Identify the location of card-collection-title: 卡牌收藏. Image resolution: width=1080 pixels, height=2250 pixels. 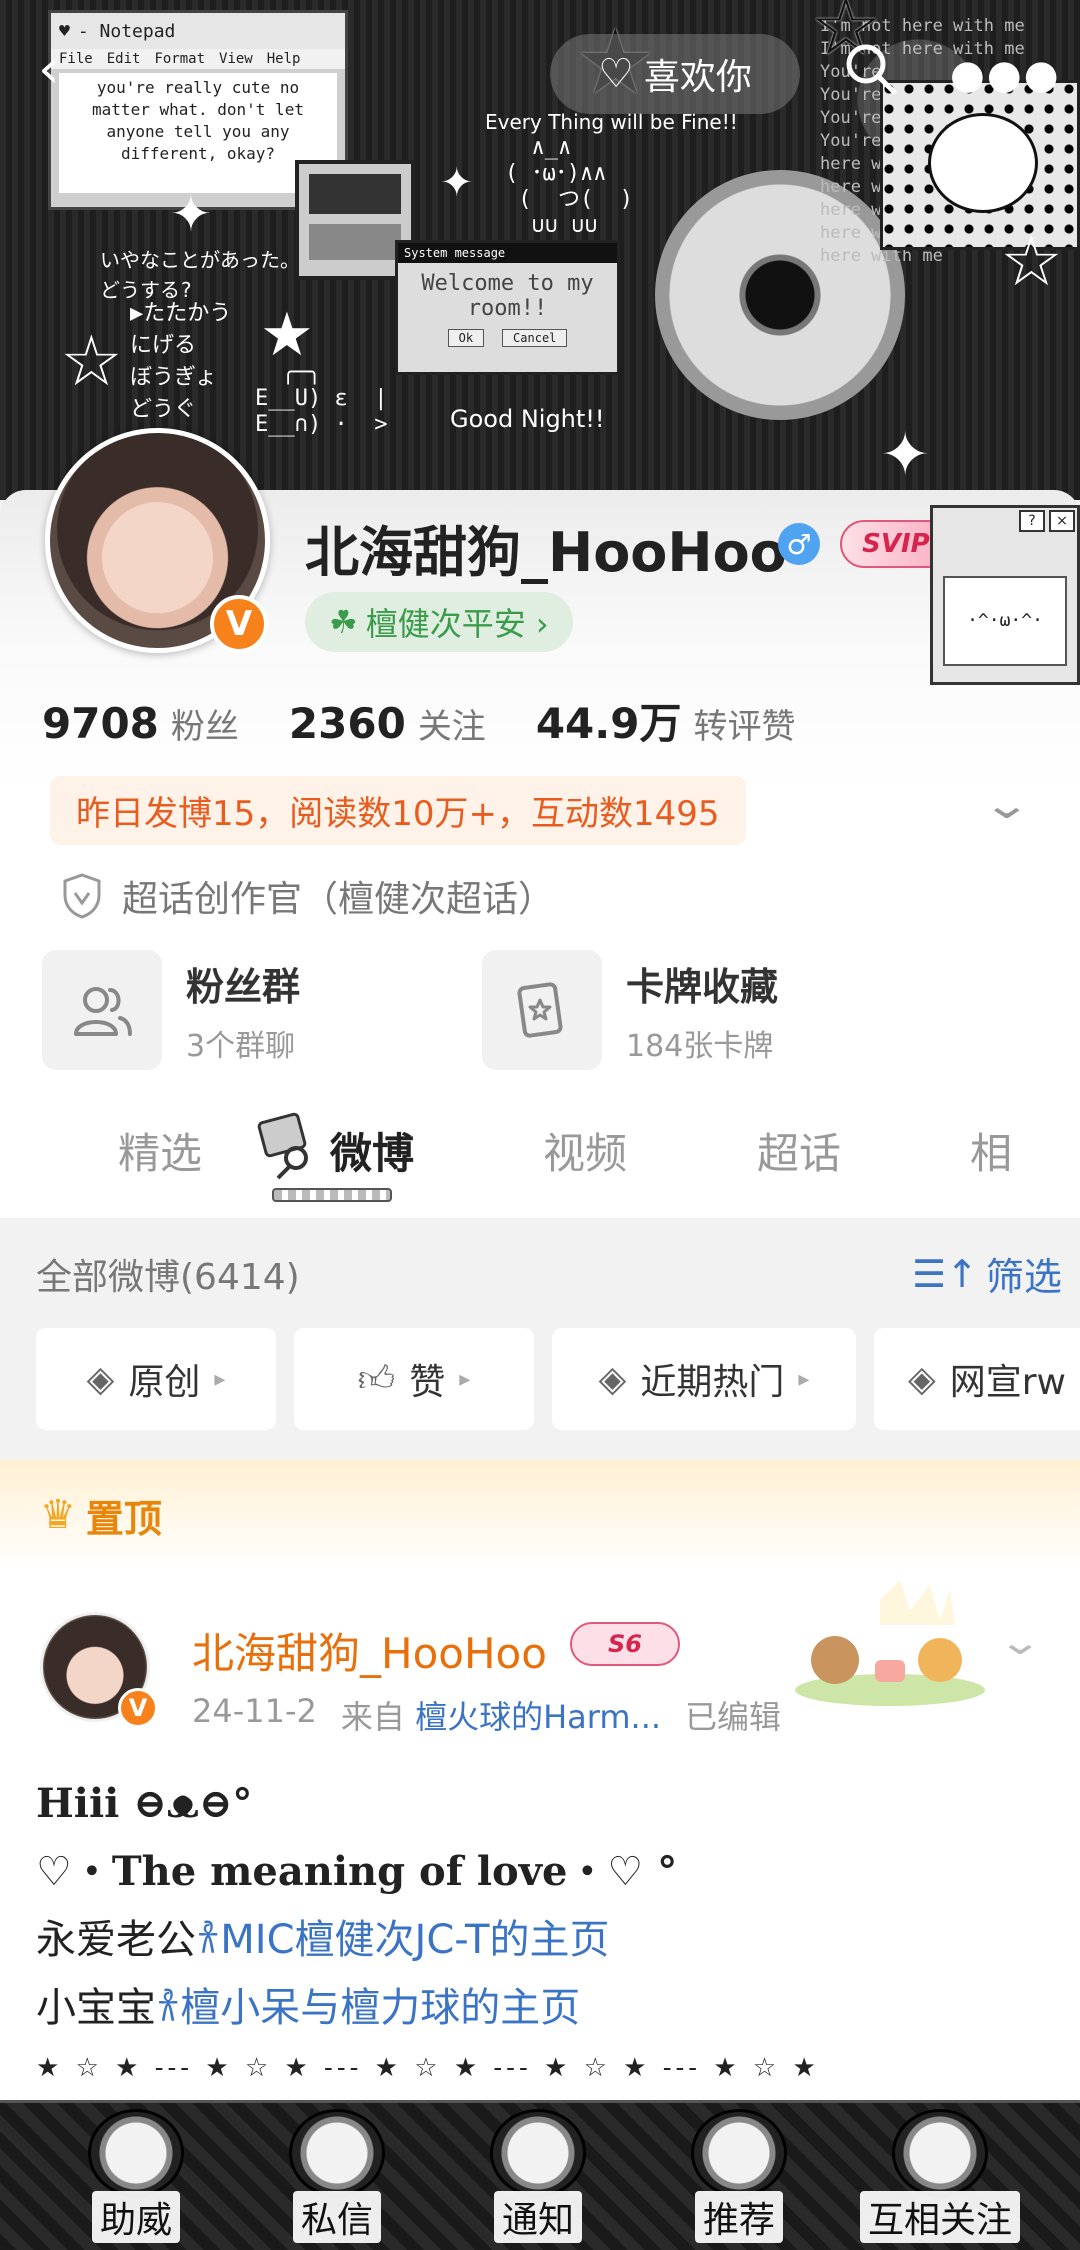
(702, 986).